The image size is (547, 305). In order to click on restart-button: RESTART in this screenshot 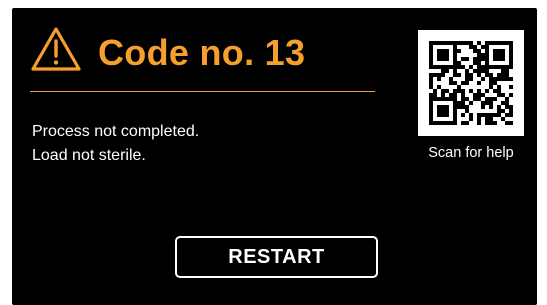, I will do `click(276, 257)`.